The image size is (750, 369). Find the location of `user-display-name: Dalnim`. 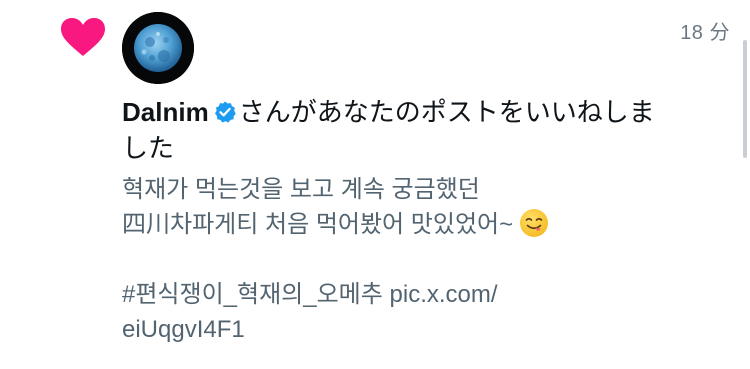

user-display-name: Dalnim is located at coordinates (165, 112).